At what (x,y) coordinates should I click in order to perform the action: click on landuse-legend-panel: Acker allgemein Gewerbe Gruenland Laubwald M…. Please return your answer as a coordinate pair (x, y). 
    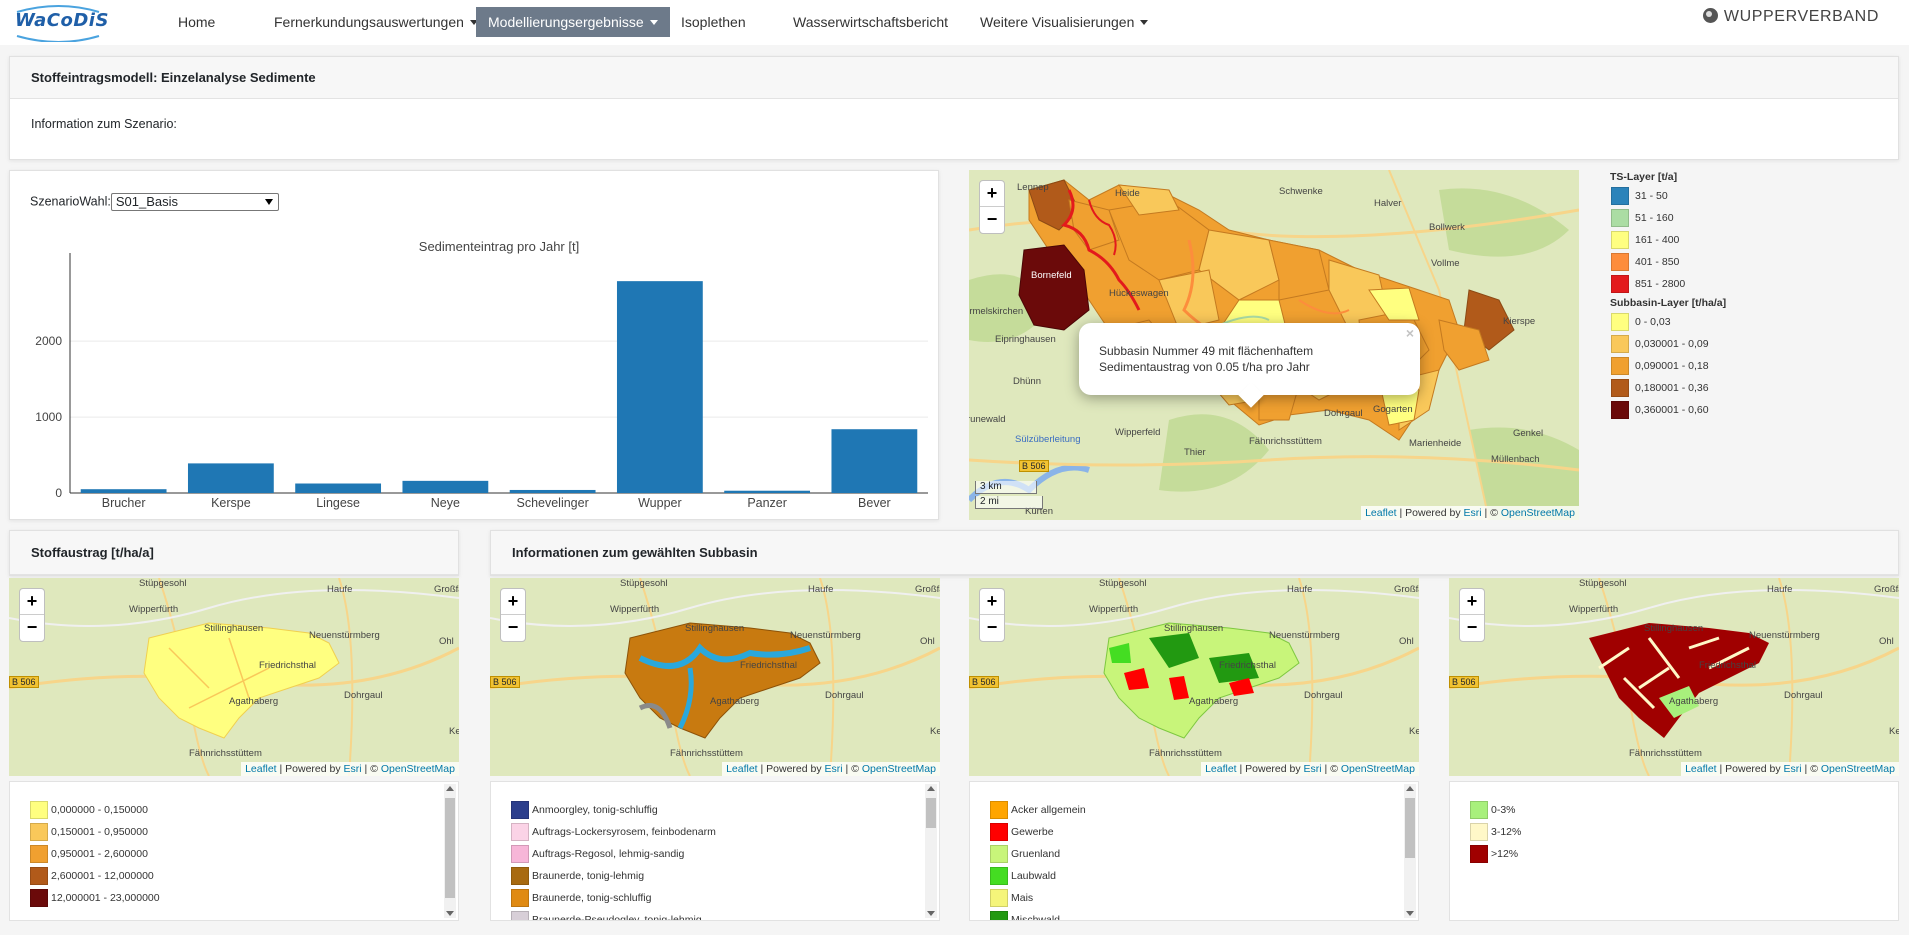
    Looking at the image, I should click on (1194, 851).